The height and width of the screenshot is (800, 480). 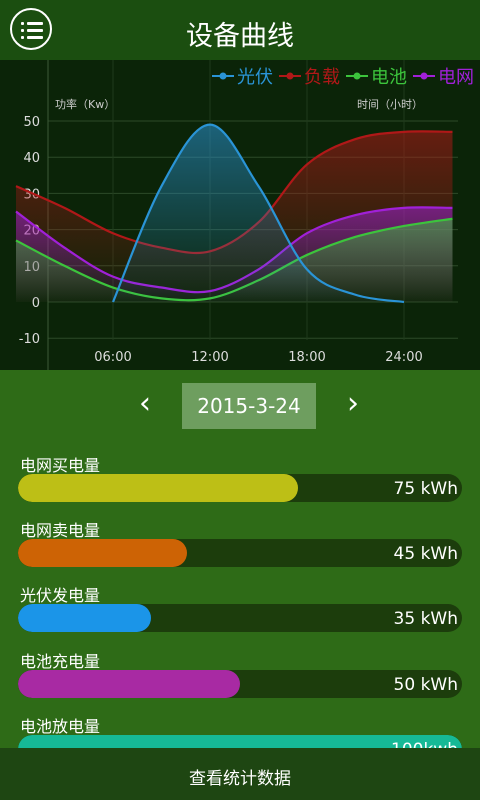 I want to click on x-axis-title: 时间（小时）, so click(x=390, y=104).